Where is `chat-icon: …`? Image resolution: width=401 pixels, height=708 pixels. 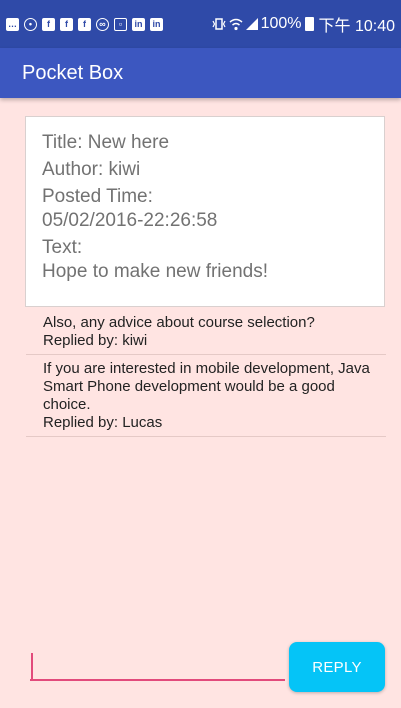 chat-icon: … is located at coordinates (12, 24).